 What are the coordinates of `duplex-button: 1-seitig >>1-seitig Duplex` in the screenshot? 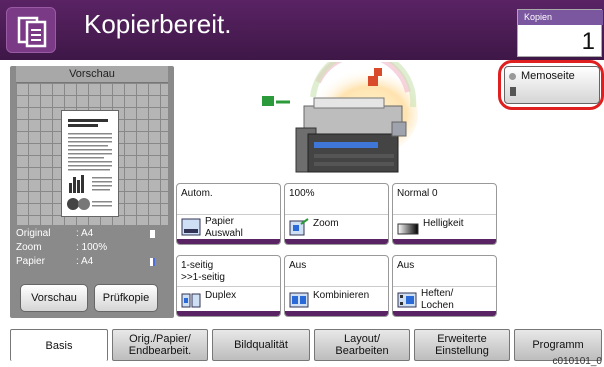 It's located at (228, 286).